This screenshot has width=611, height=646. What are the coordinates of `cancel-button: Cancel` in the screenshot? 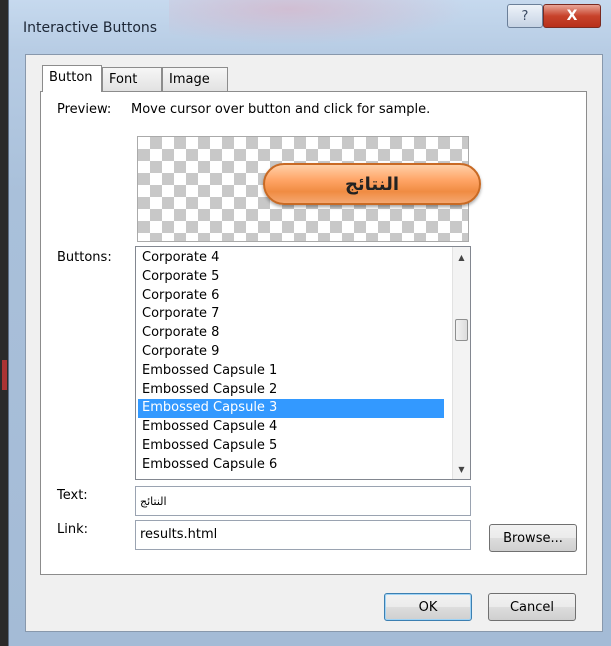 It's located at (532, 607).